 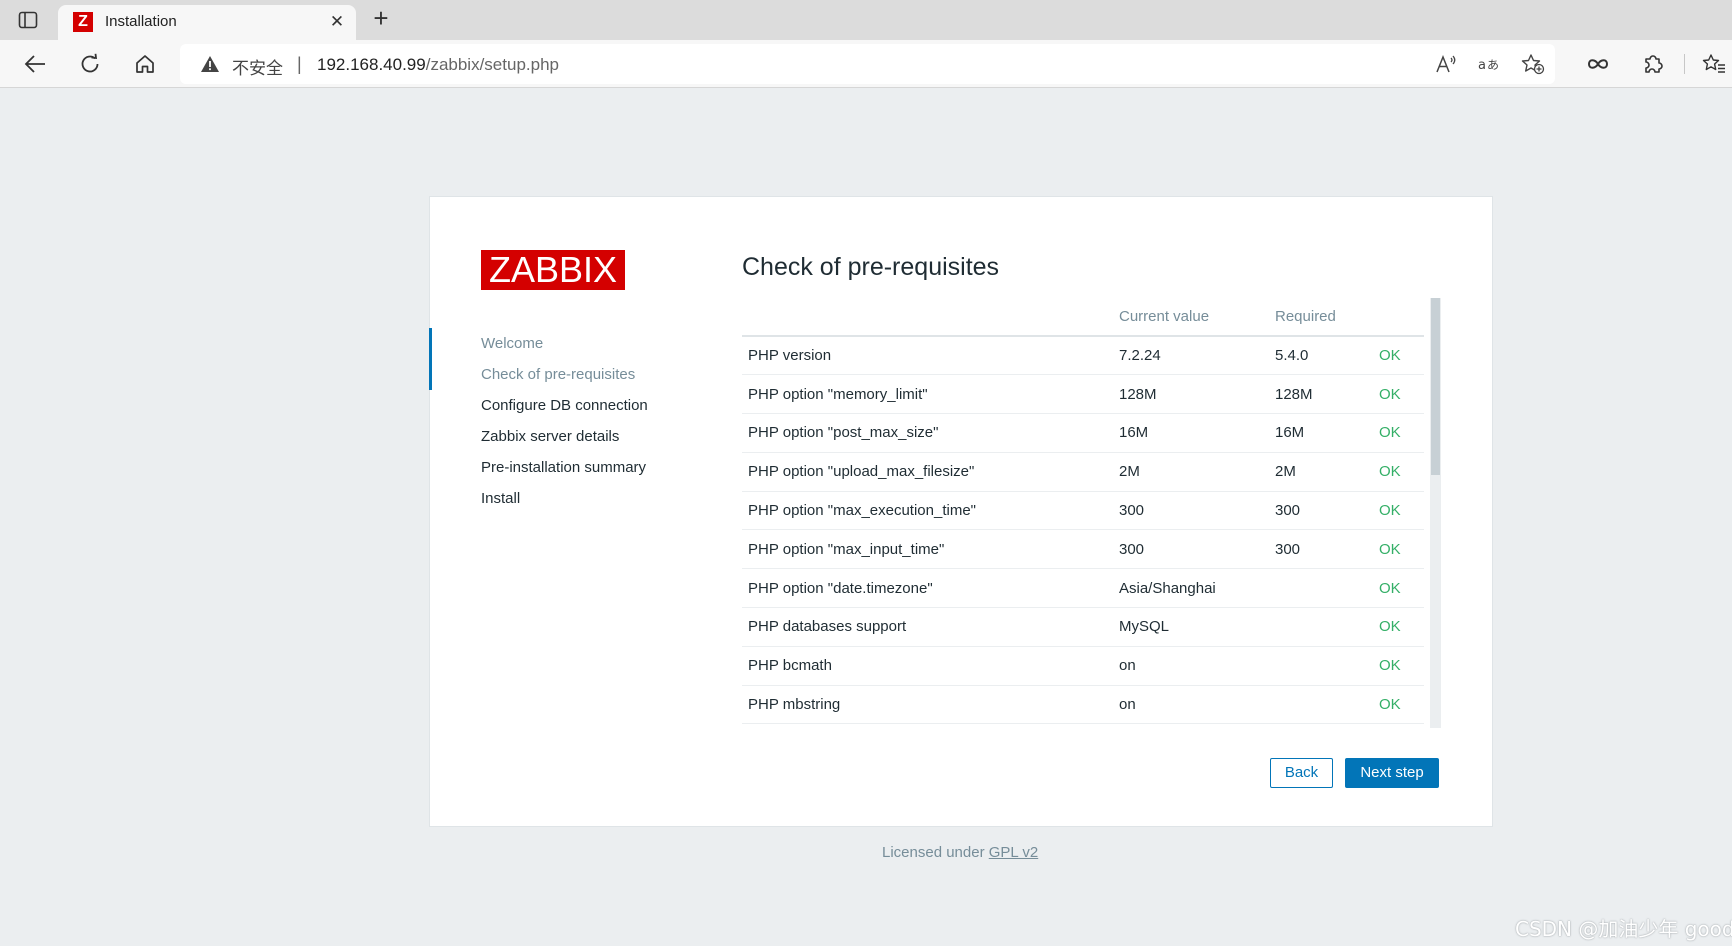 I want to click on row-required: 5.4.0, so click(x=1321, y=356).